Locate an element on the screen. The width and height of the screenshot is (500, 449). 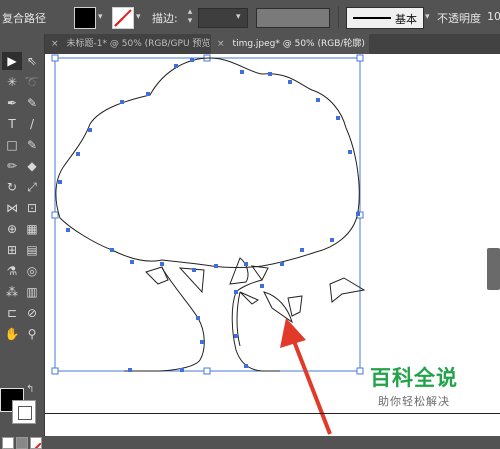
free-transform-icon: ⊡ is located at coordinates (32, 208).